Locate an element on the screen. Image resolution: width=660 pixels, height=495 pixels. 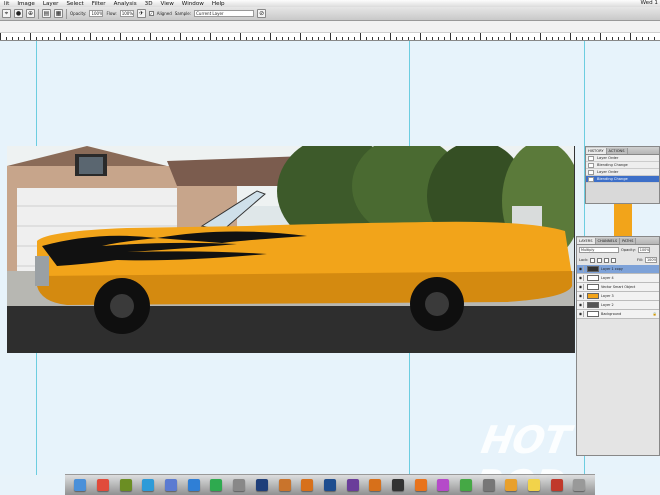
layer-row: ◉ Layer 3 is located at coordinates (618, 296).